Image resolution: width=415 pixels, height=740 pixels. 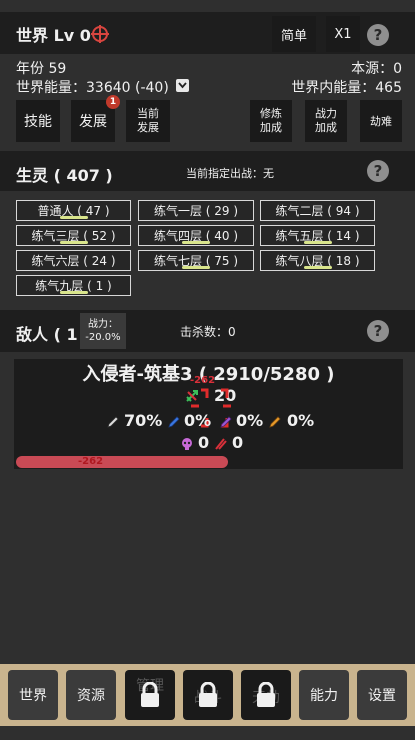 What do you see at coordinates (346, 88) in the screenshot?
I see `inner-energy-text: 世界内能量：465` at bounding box center [346, 88].